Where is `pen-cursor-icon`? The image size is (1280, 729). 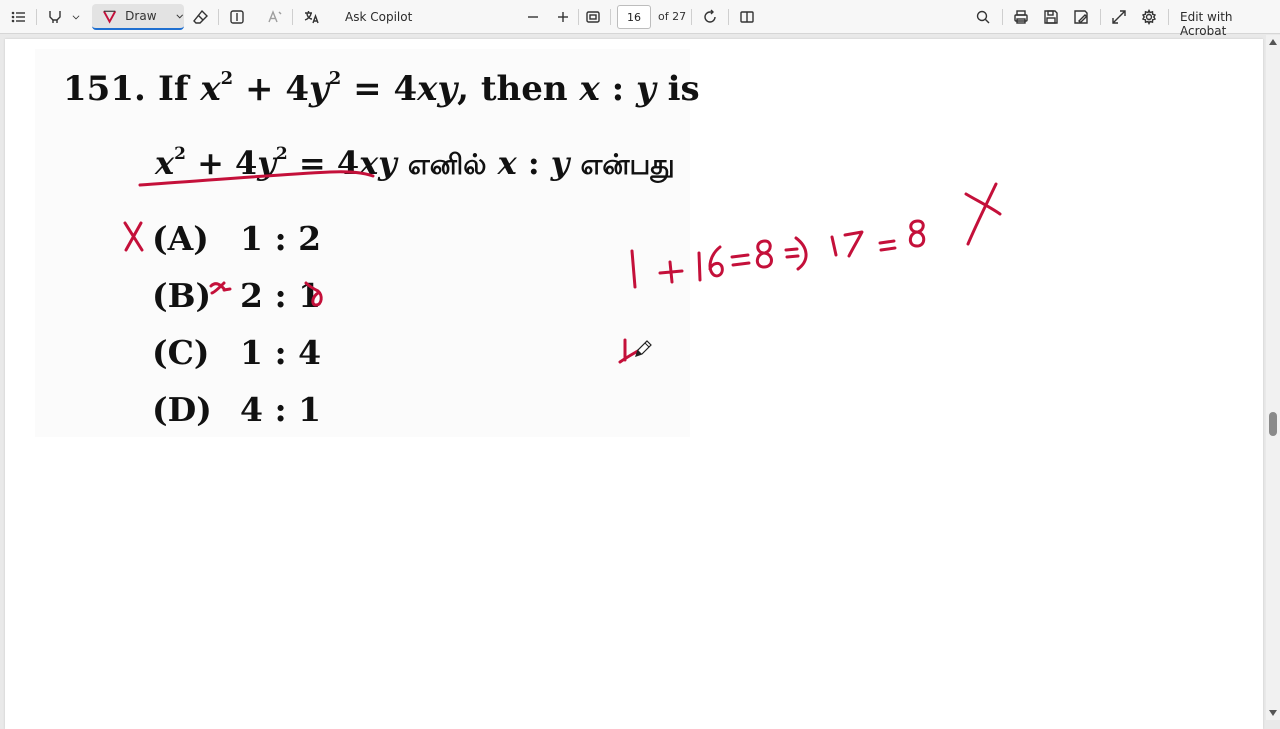
pen-cursor-icon is located at coordinates (643, 348).